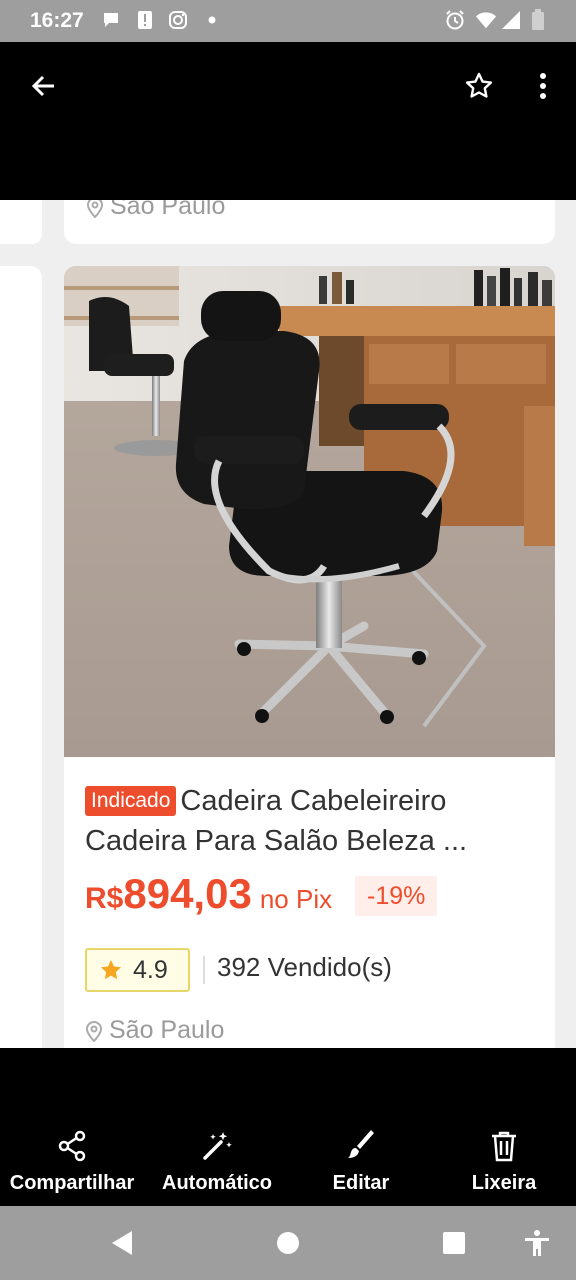 The height and width of the screenshot is (1280, 576). Describe the element at coordinates (288, 121) in the screenshot. I see `app-bar` at that location.